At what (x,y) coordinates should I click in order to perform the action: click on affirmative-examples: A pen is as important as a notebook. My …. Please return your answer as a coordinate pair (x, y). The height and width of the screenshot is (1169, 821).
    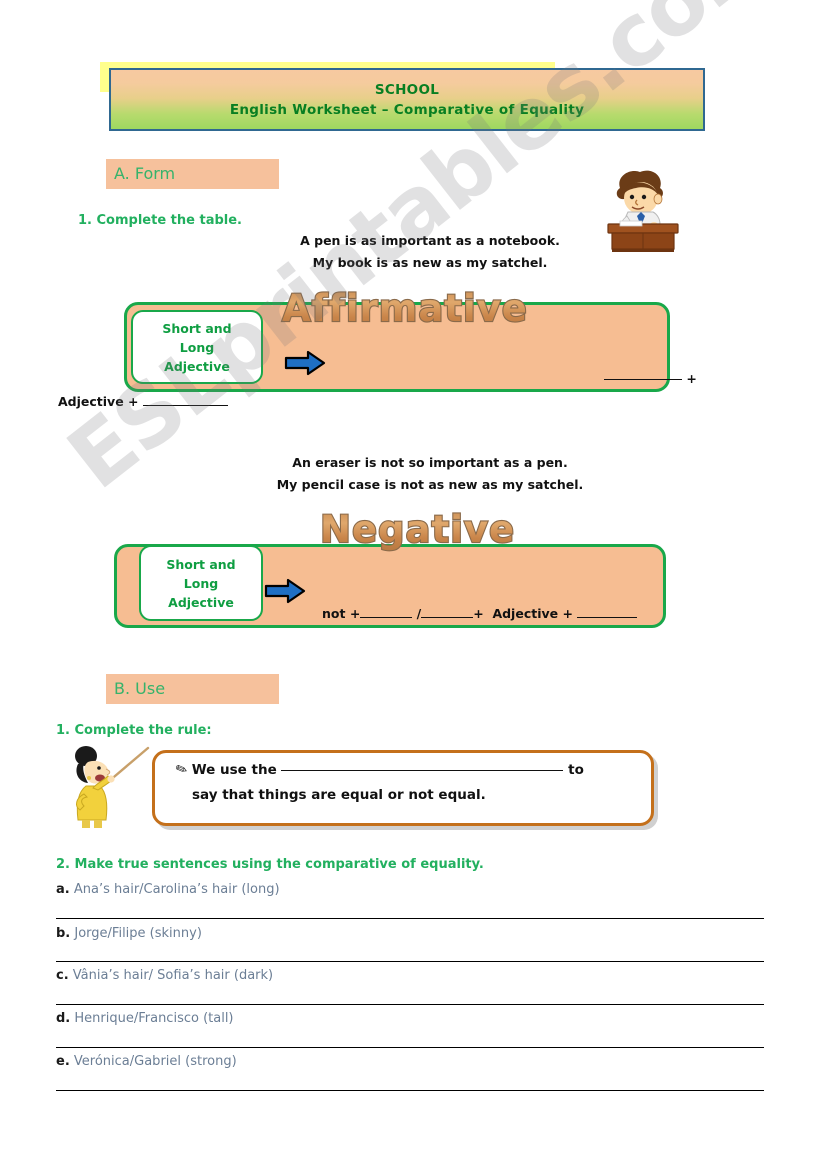
    Looking at the image, I should click on (430, 252).